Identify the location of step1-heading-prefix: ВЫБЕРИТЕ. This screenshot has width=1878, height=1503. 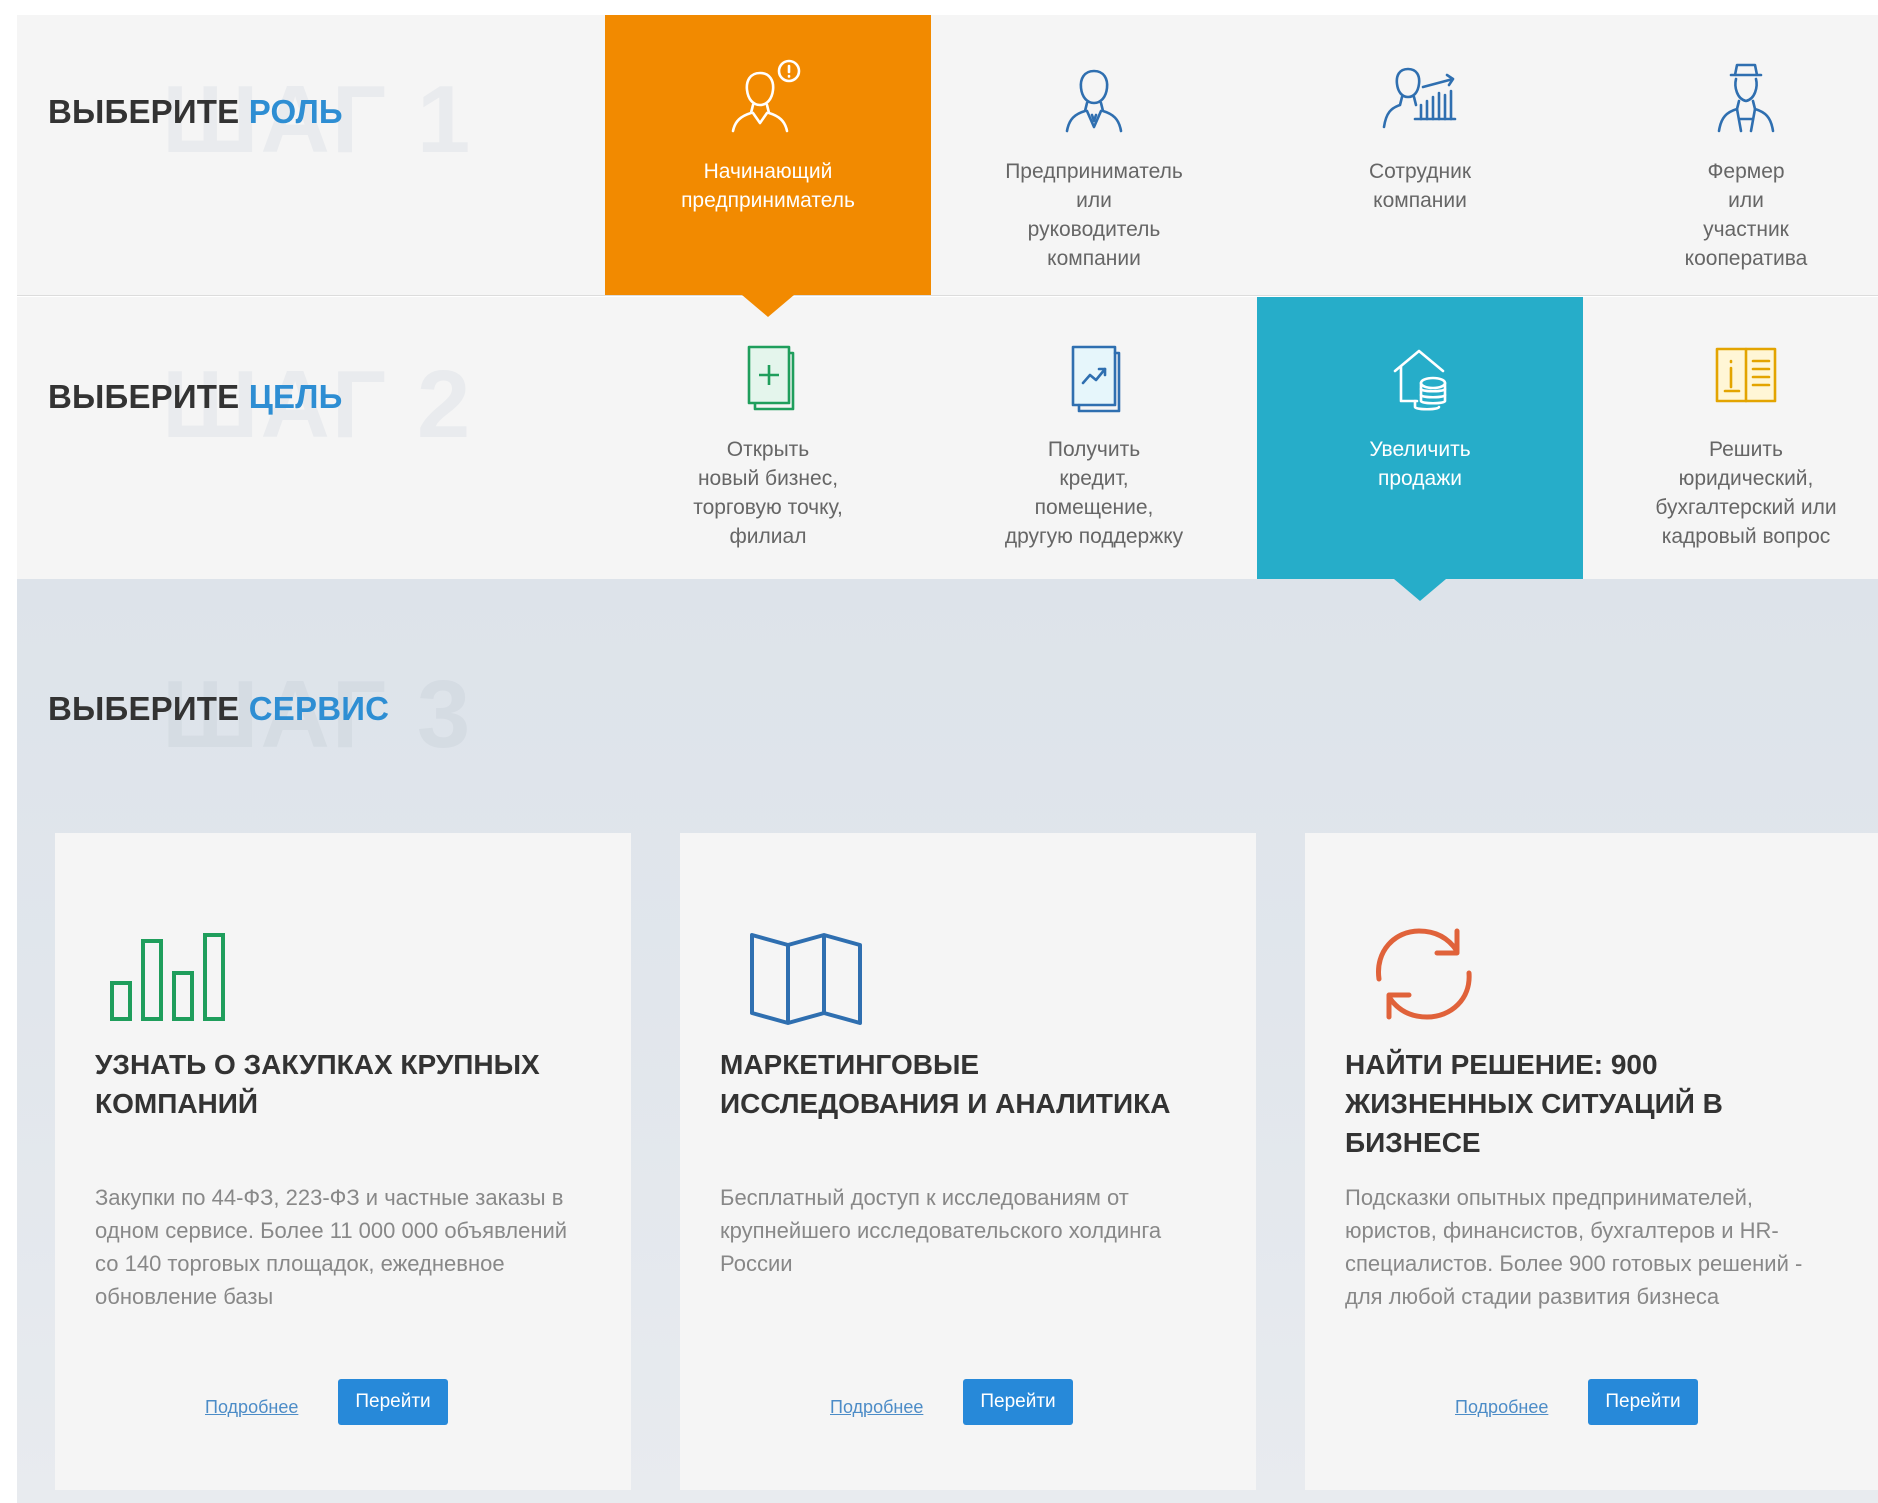
(144, 111).